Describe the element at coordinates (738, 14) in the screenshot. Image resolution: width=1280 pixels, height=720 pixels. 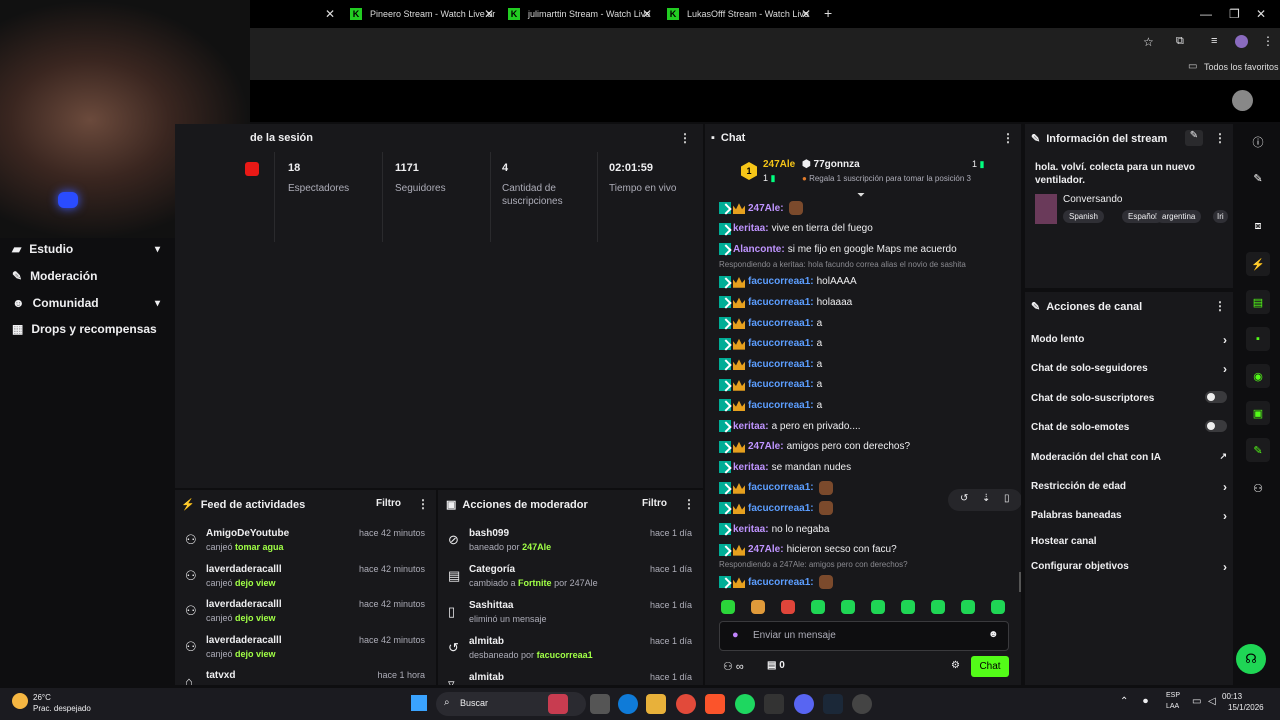
I see `browser-tab-3: K LukasOfff Stream - Watch Live` at that location.